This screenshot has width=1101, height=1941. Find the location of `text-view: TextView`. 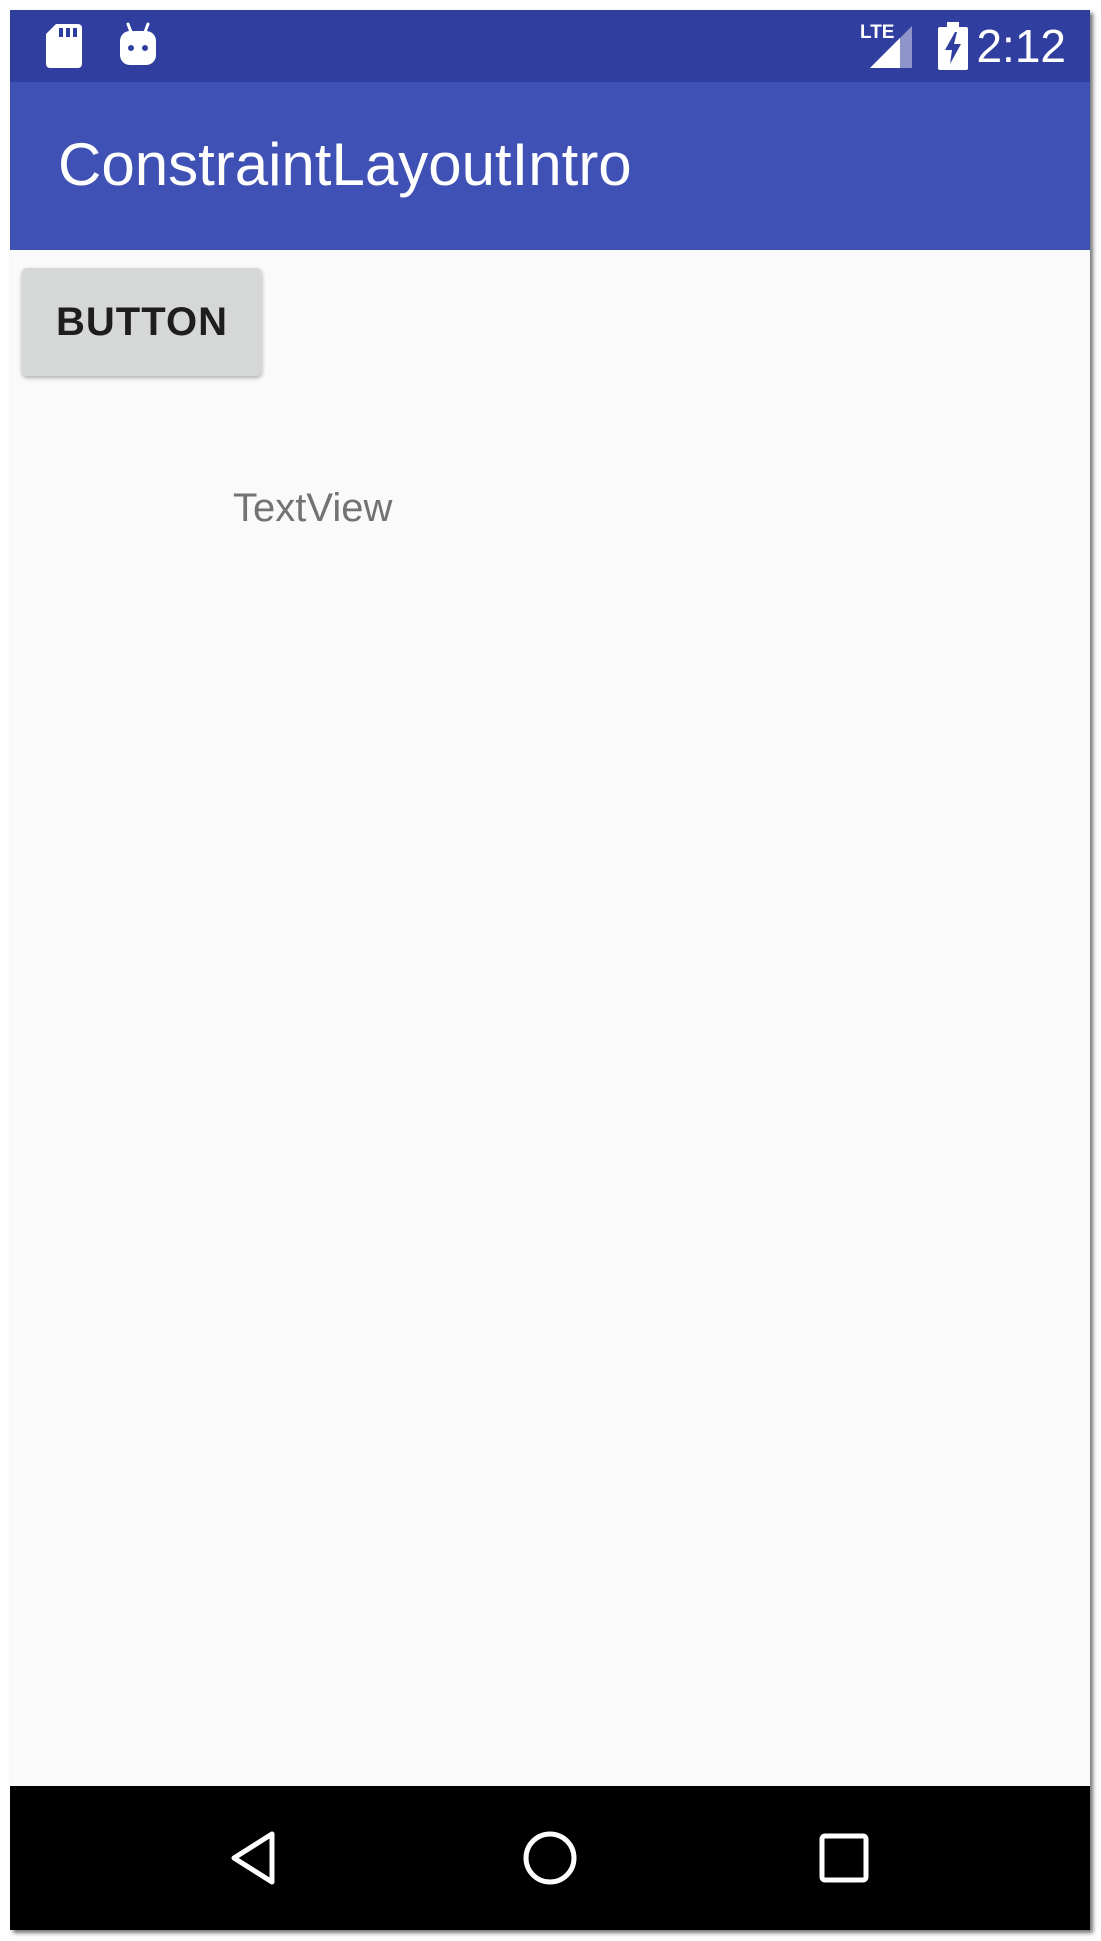

text-view: TextView is located at coordinates (313, 508).